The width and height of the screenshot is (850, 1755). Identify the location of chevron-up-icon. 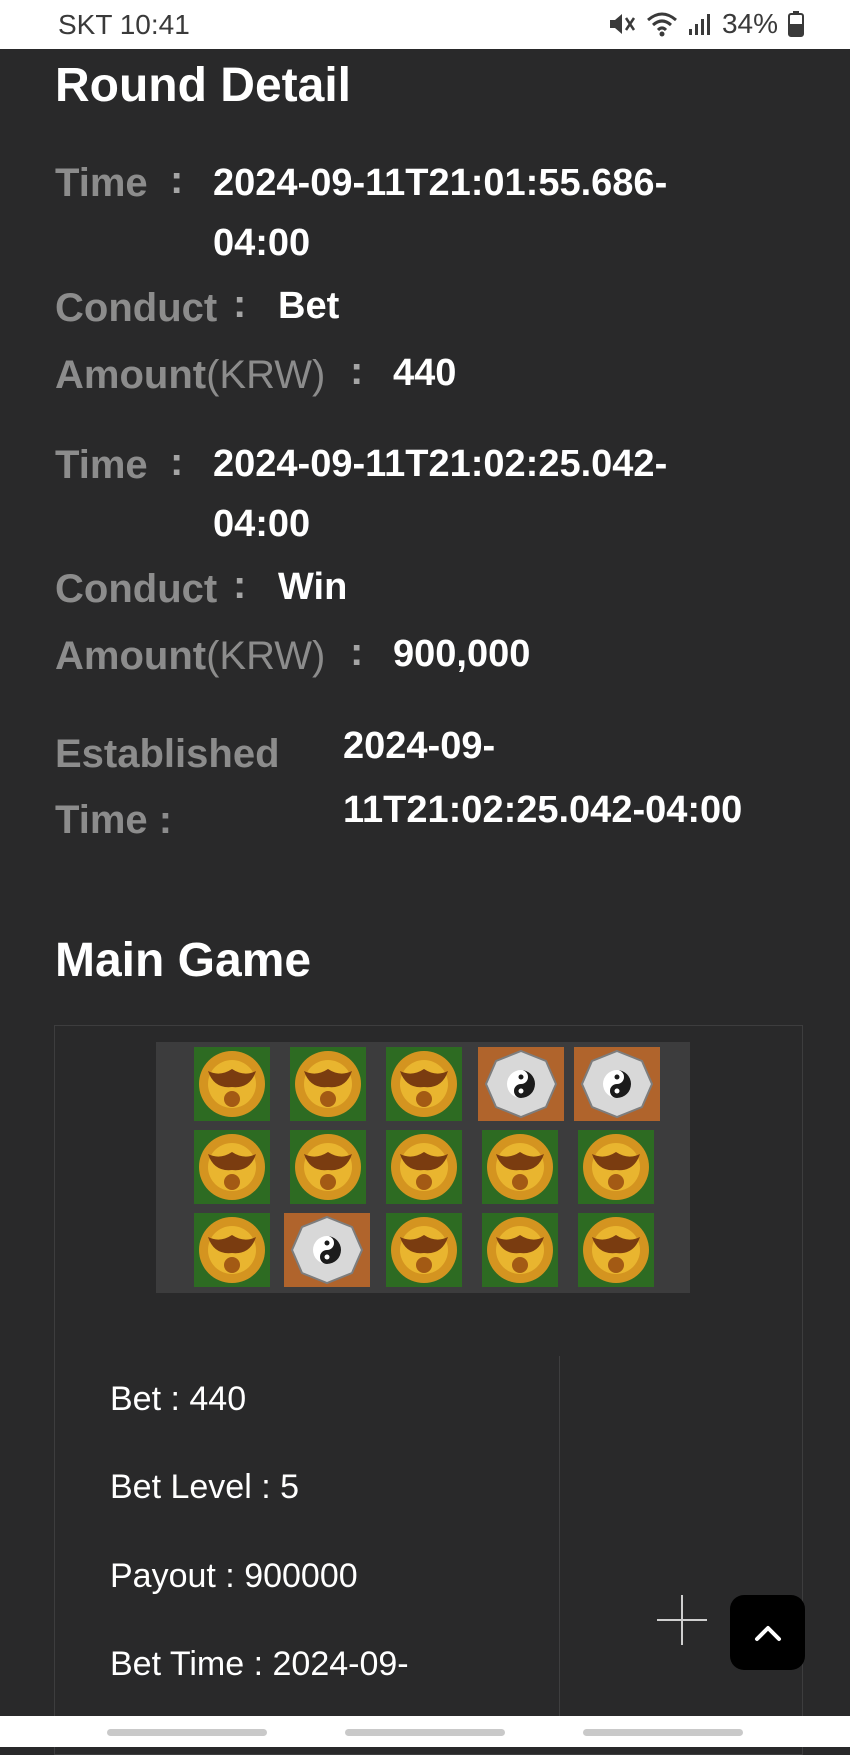
(767, 1633).